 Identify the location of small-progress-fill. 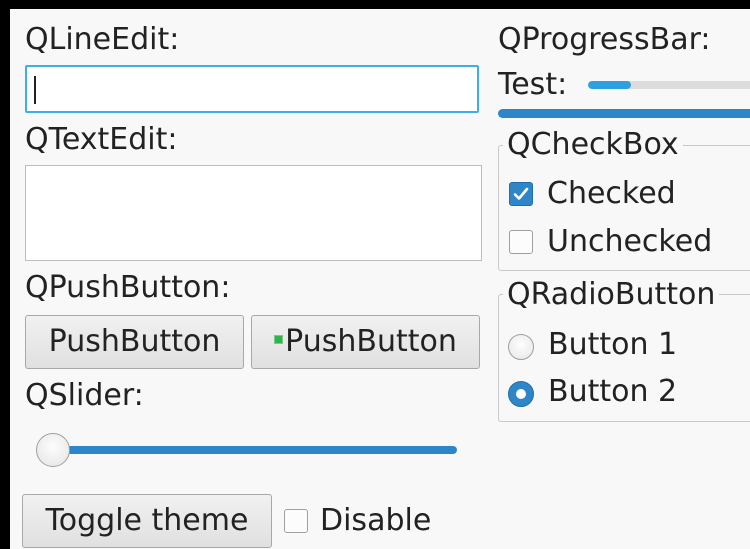
(609, 85).